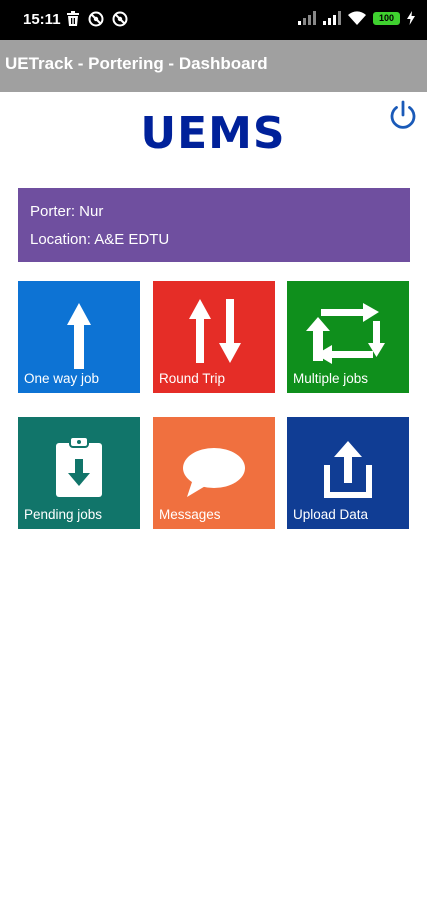 The width and height of the screenshot is (427, 900). I want to click on multiple-jobs-tile: Multiple jobs, so click(348, 337).